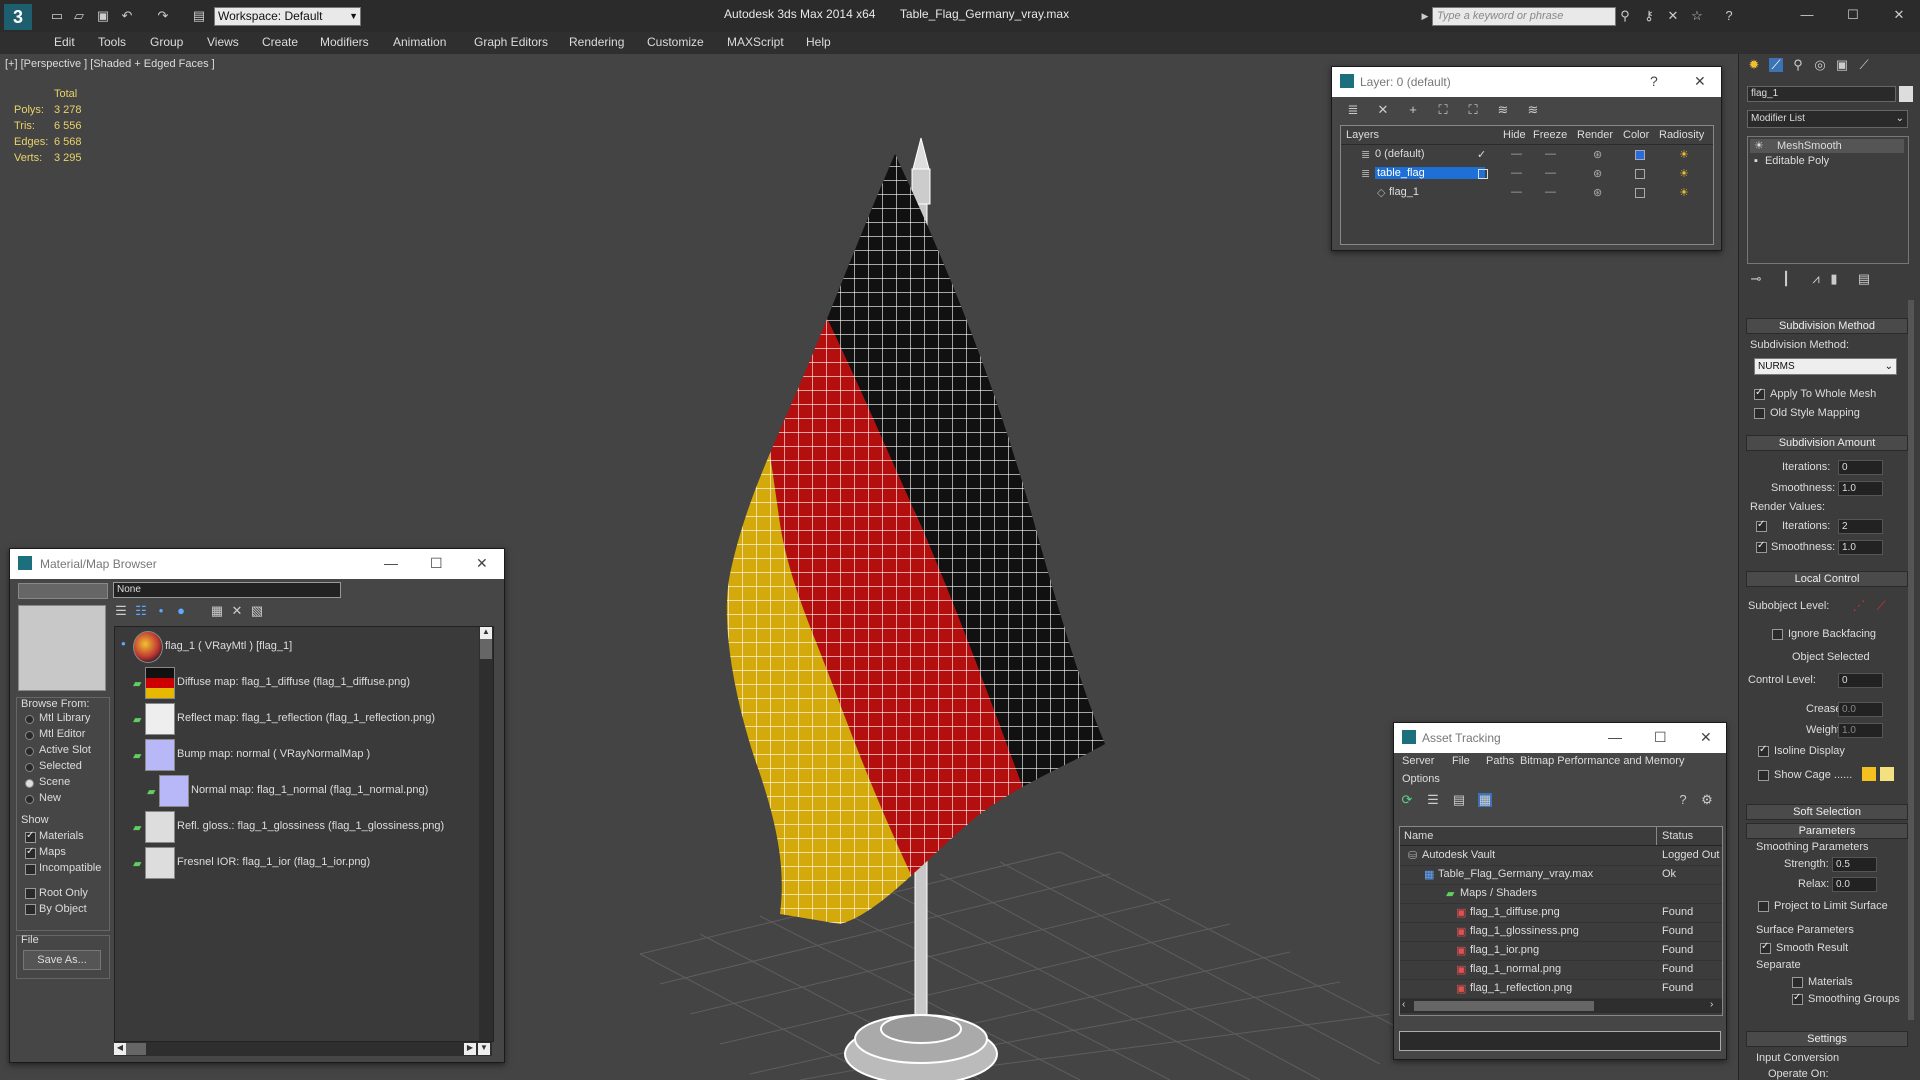 This screenshot has width=1920, height=1080. I want to click on rollout-parameters: Parameters, so click(1827, 831).